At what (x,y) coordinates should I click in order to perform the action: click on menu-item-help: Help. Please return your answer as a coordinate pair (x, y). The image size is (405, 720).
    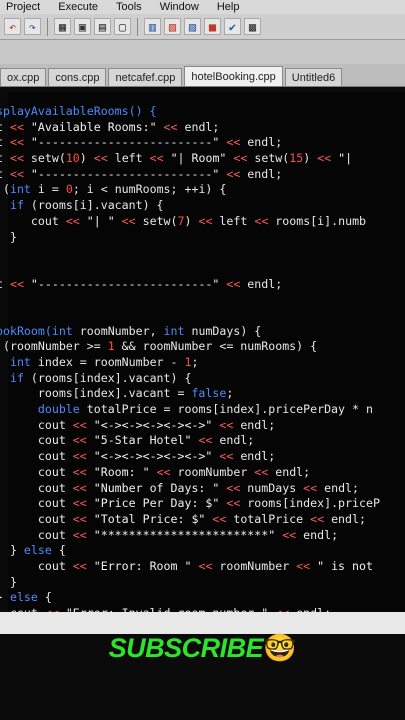
    Looking at the image, I should click on (228, 7).